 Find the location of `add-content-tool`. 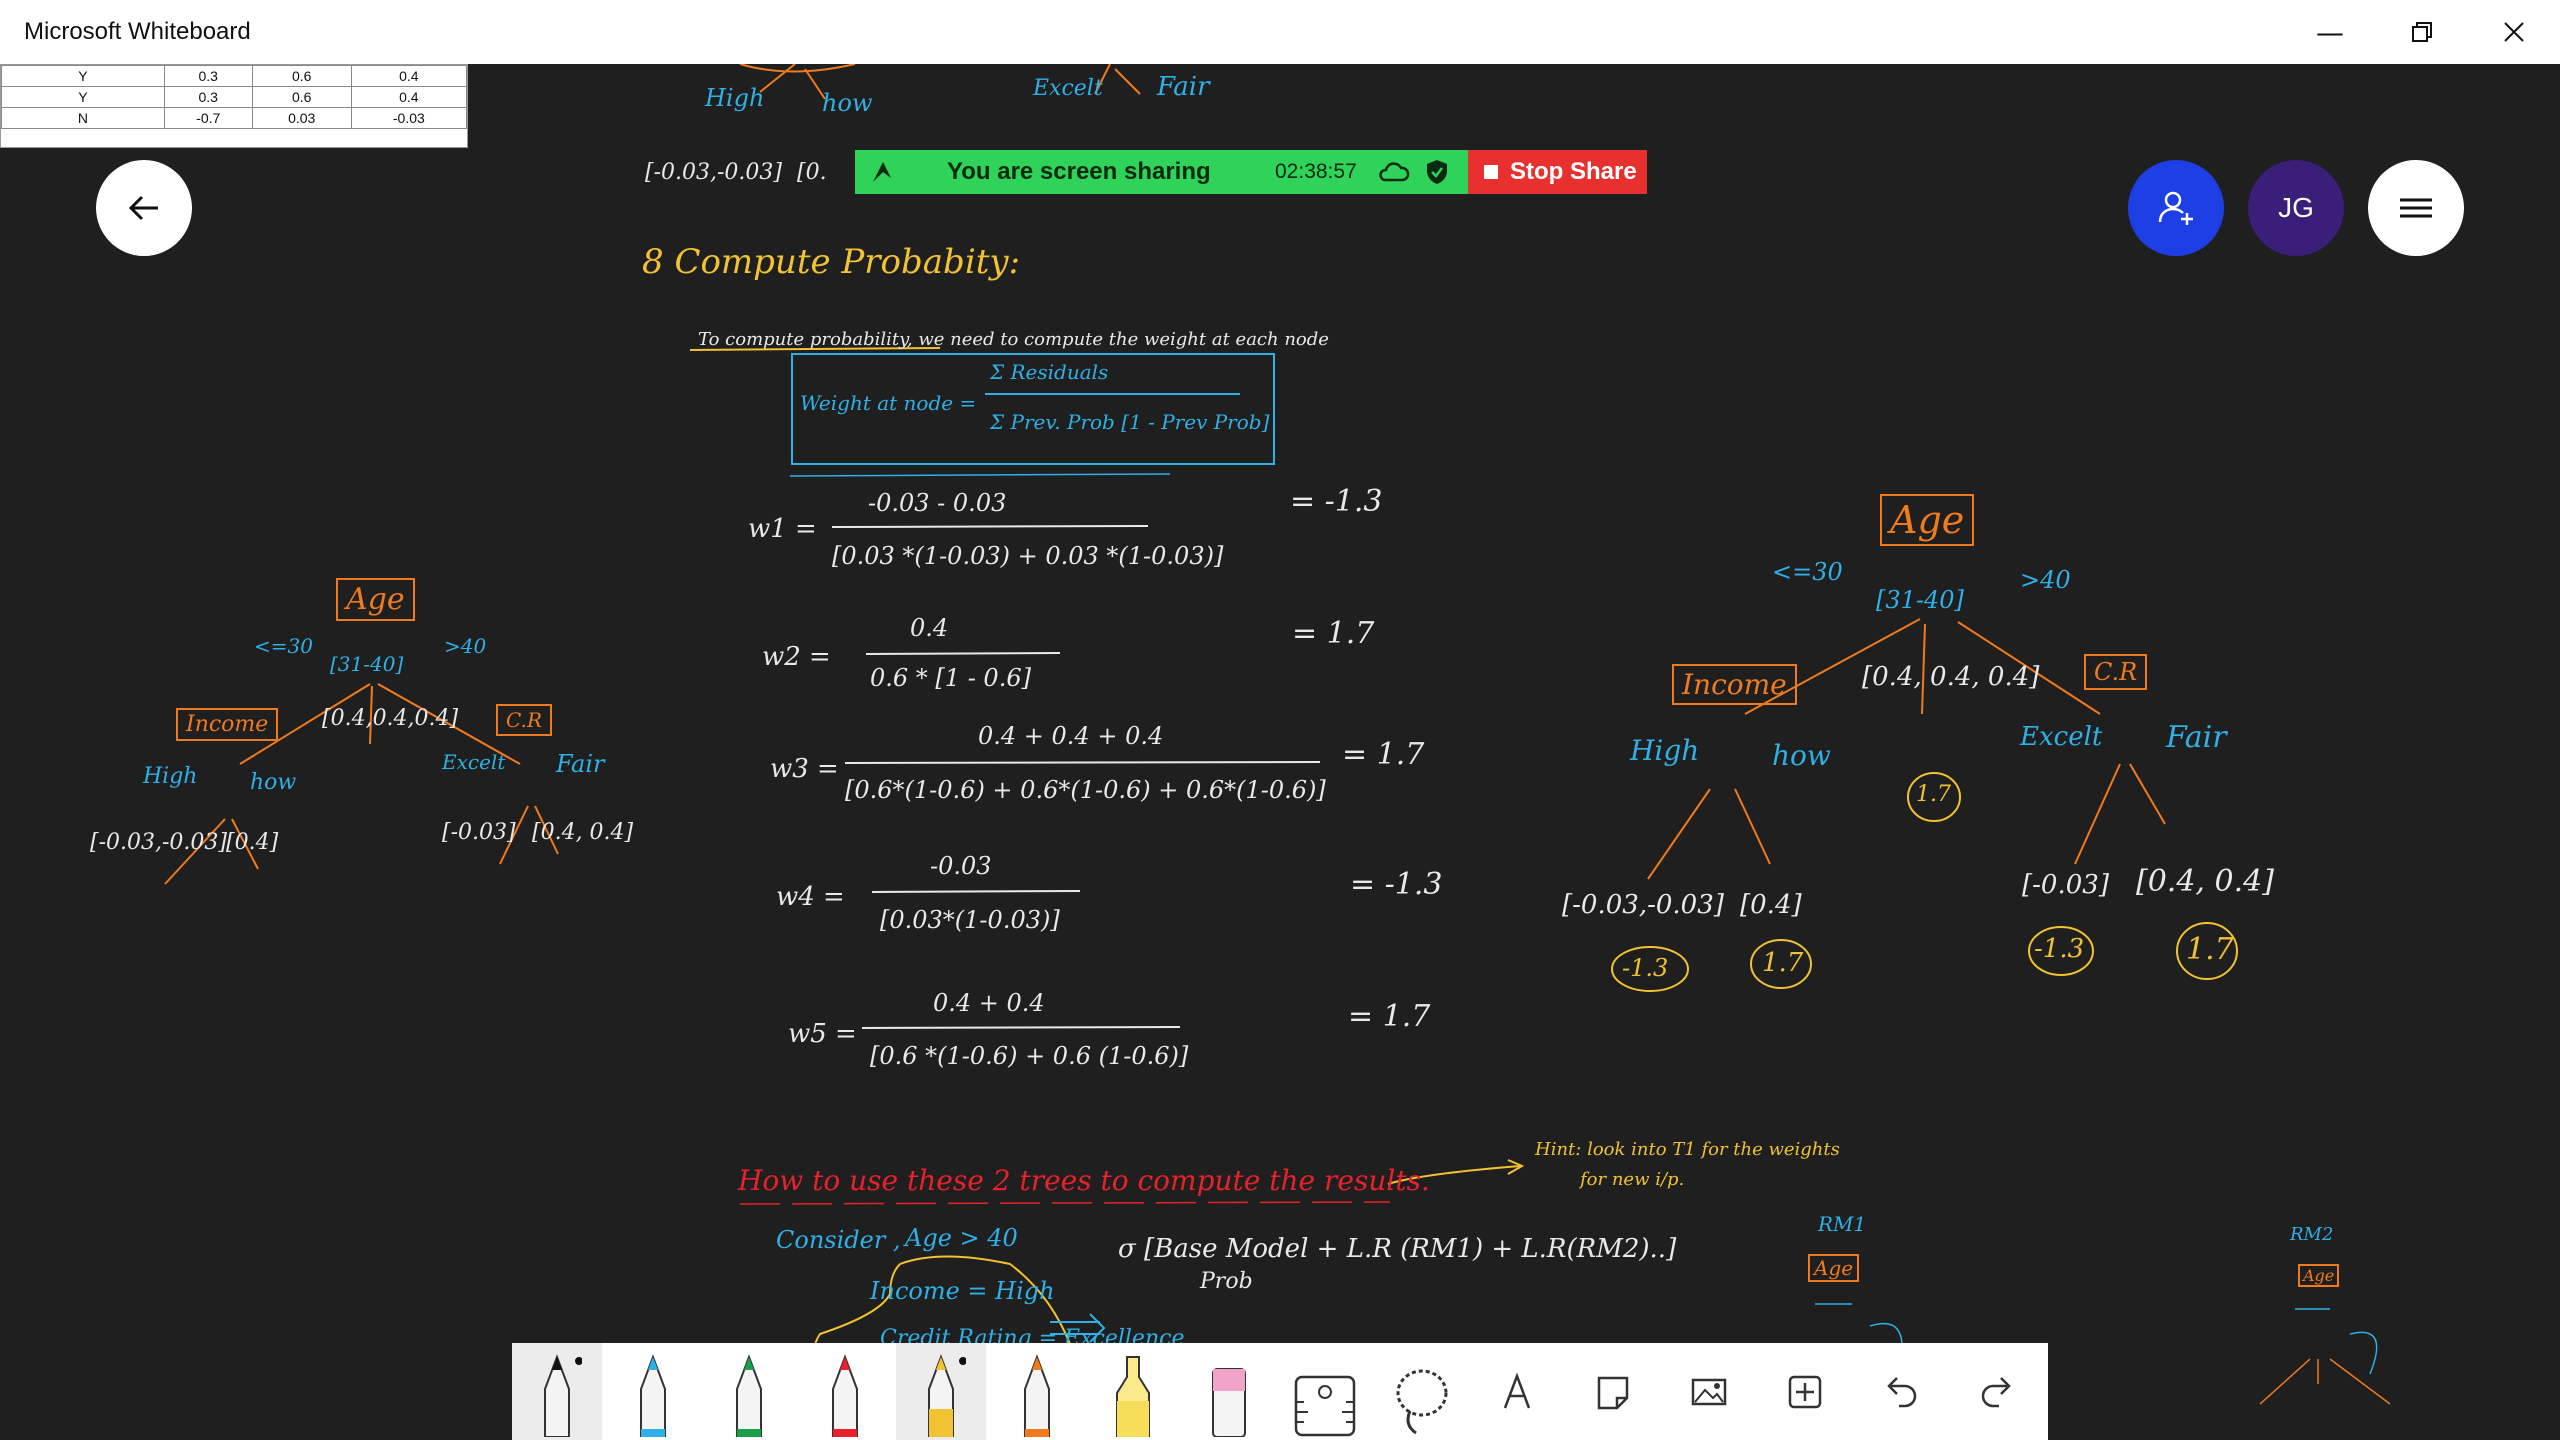

add-content-tool is located at coordinates (1805, 1391).